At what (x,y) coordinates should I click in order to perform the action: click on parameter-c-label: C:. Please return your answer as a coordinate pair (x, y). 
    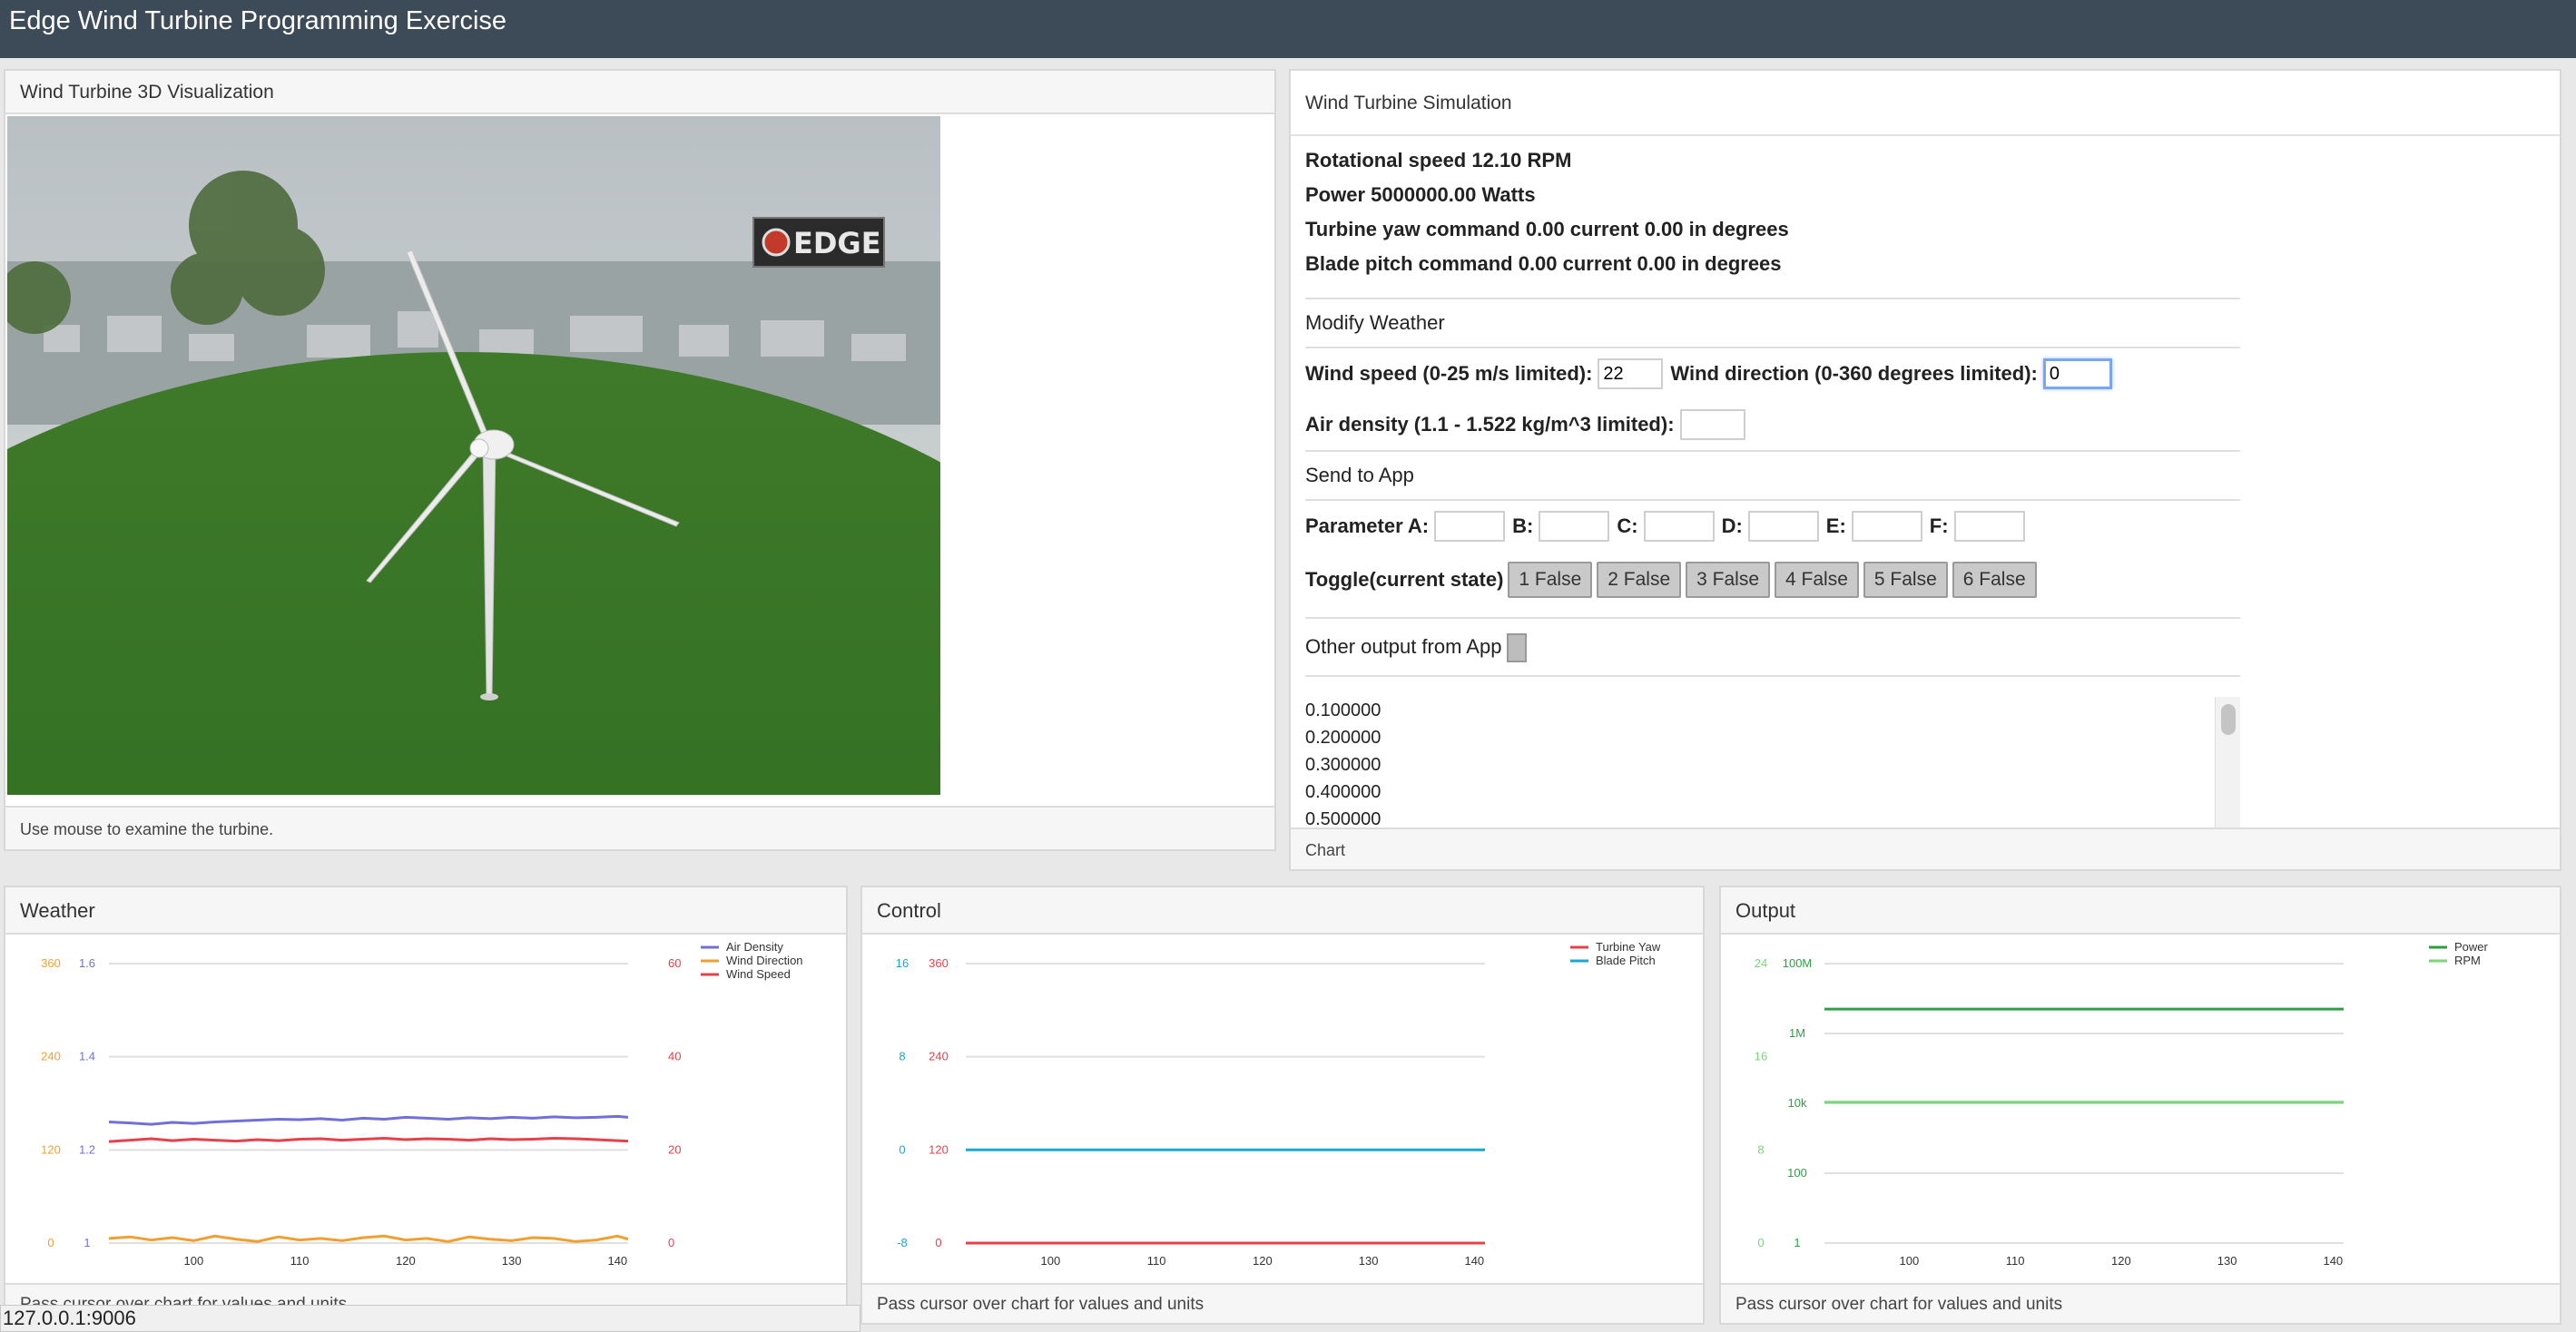
    Looking at the image, I should click on (1627, 525).